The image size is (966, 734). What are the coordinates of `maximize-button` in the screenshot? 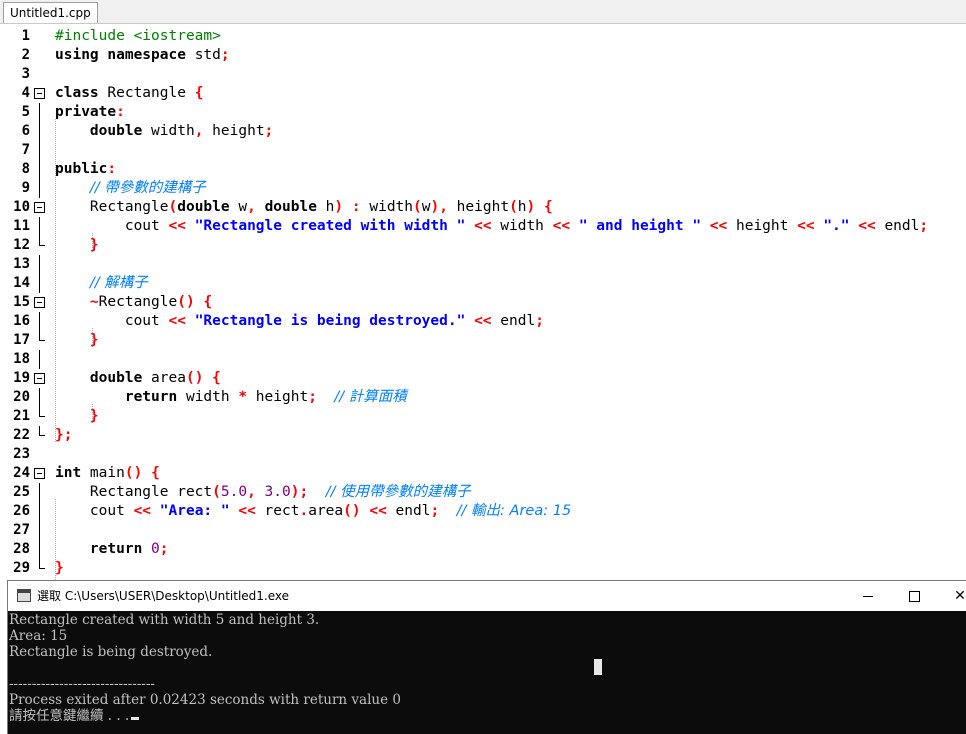 It's located at (914, 596).